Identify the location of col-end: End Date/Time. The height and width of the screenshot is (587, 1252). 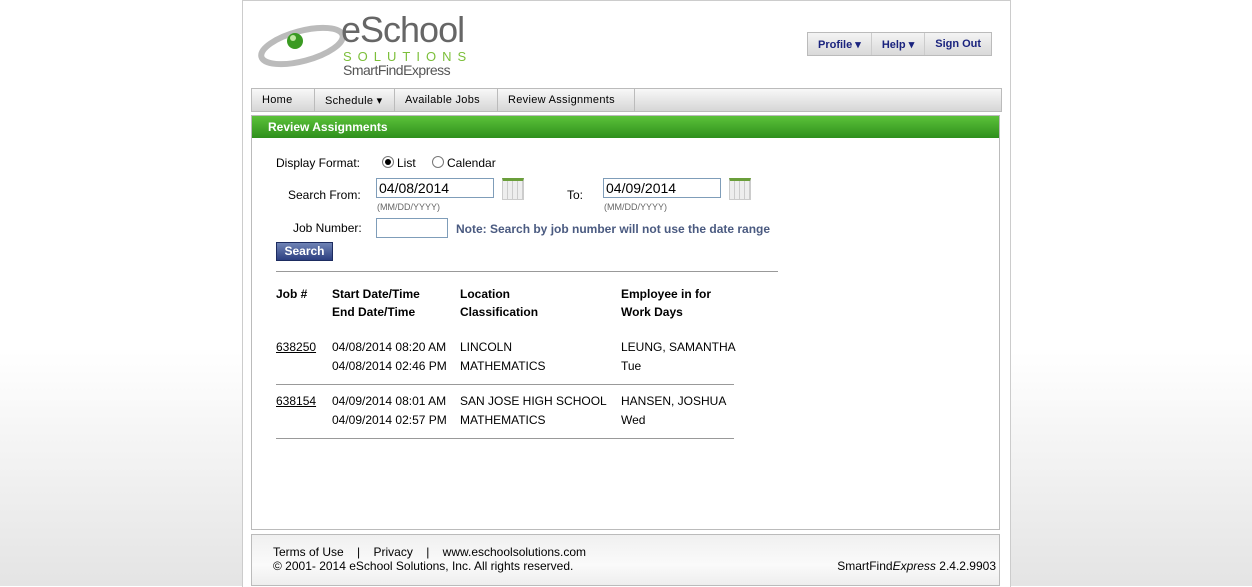
(374, 312).